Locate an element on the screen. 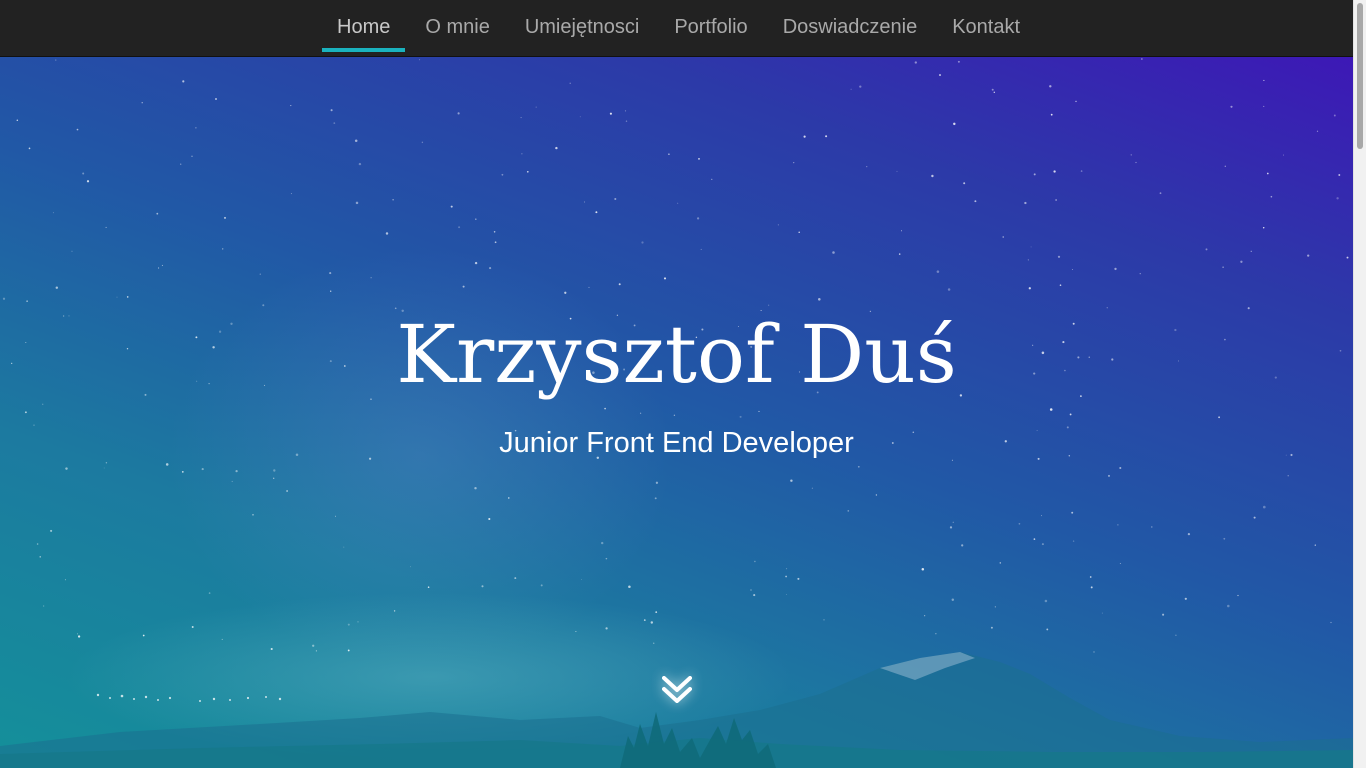 The image size is (1366, 768). nav-item-portfolio: Portfolio is located at coordinates (710, 26).